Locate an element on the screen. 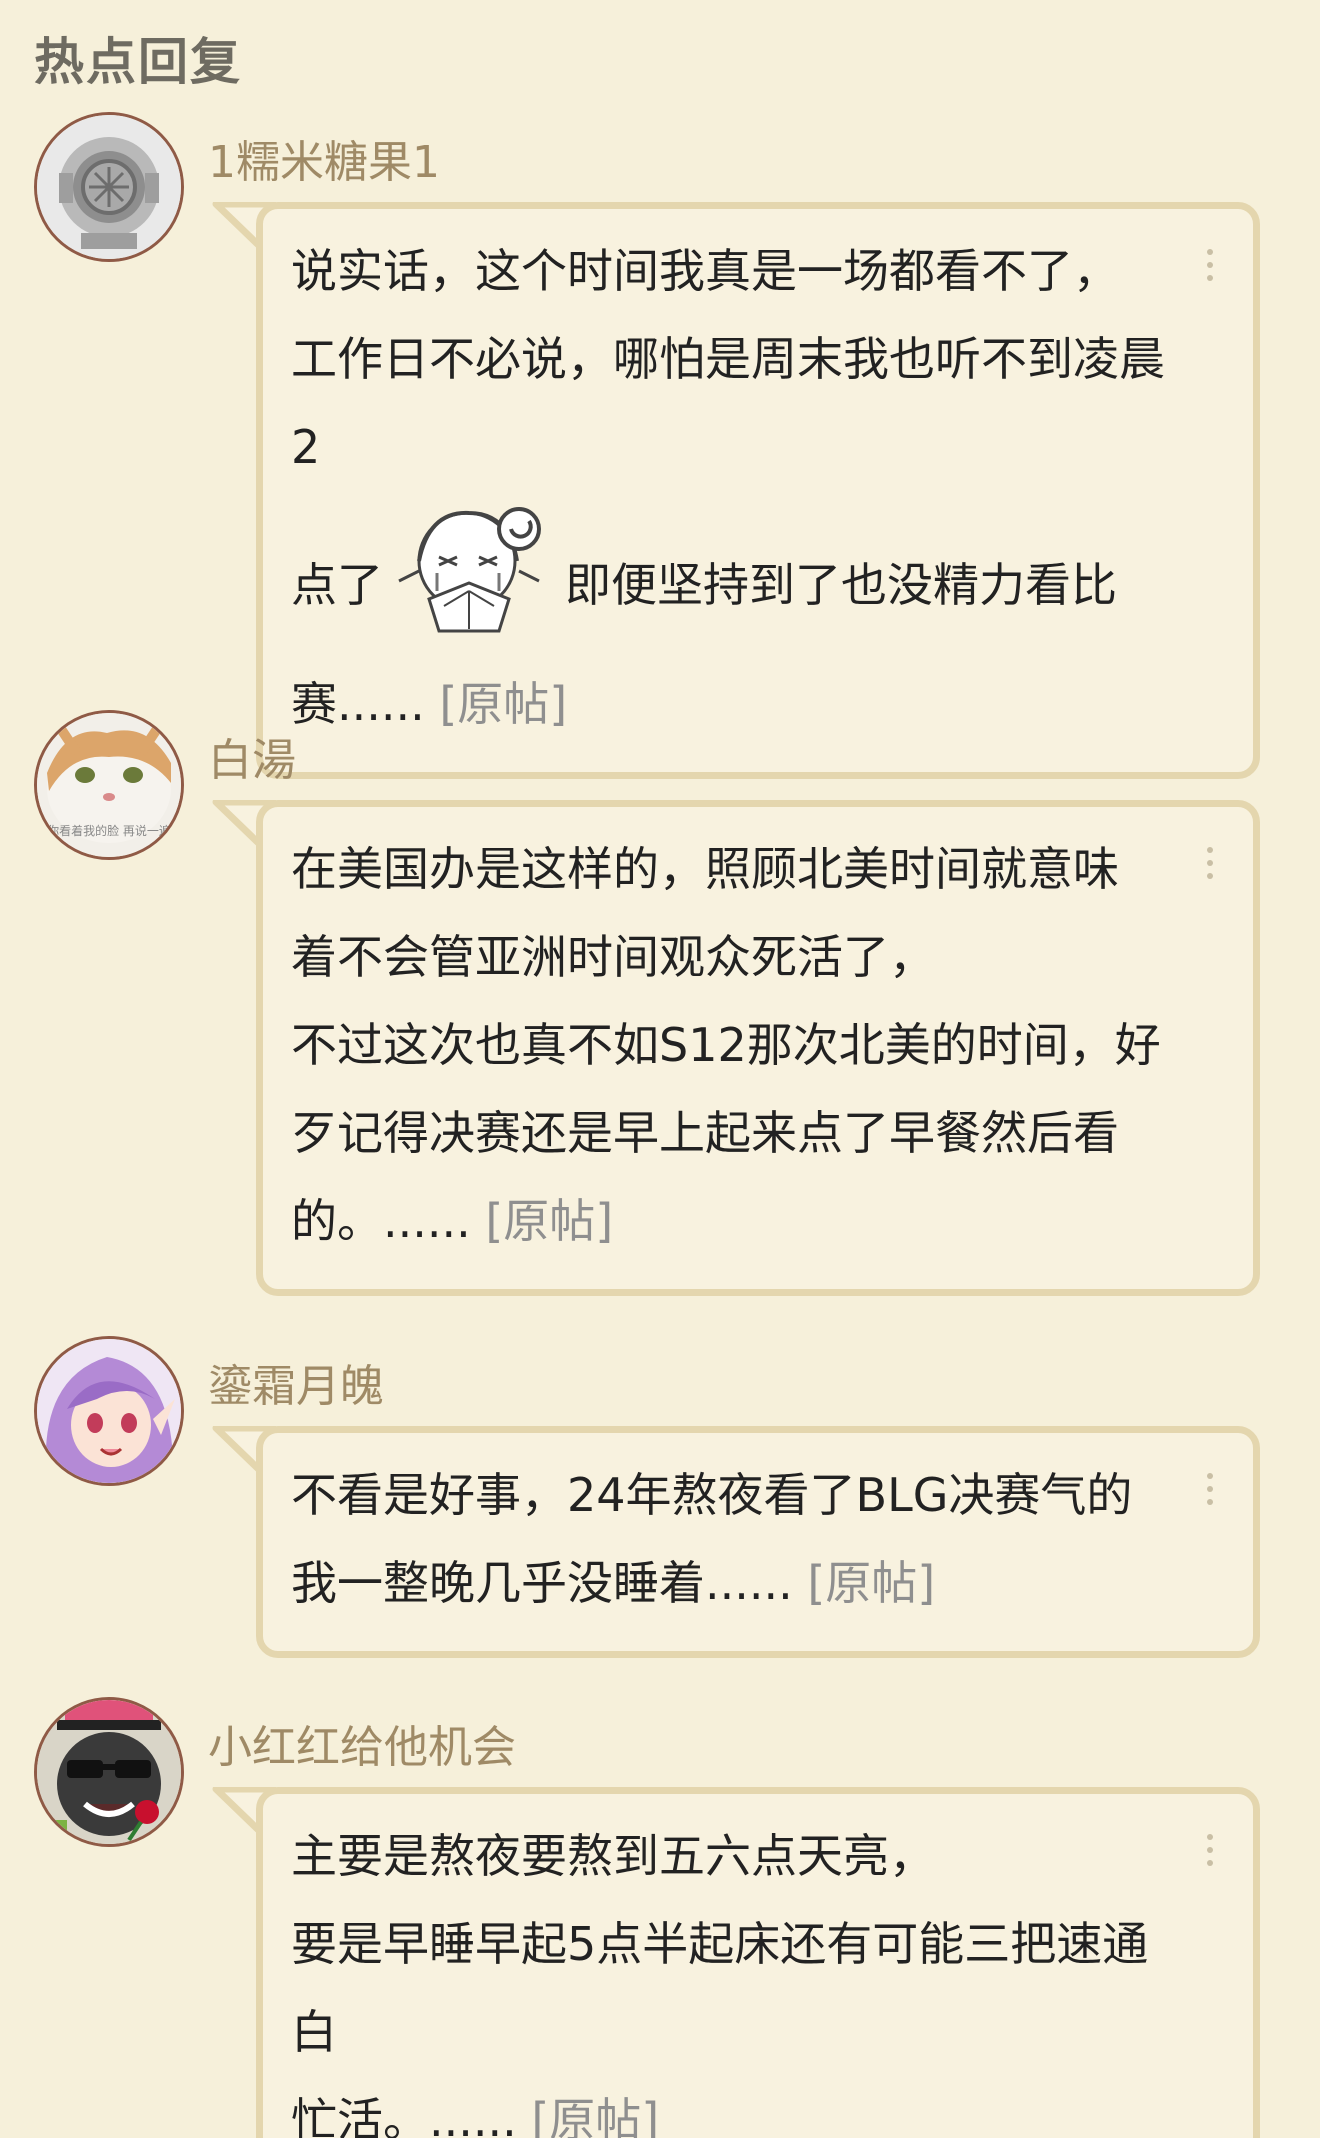  comment-text: 在美国办是这样的，照顾北美时间就意味 is located at coordinates (705, 869).